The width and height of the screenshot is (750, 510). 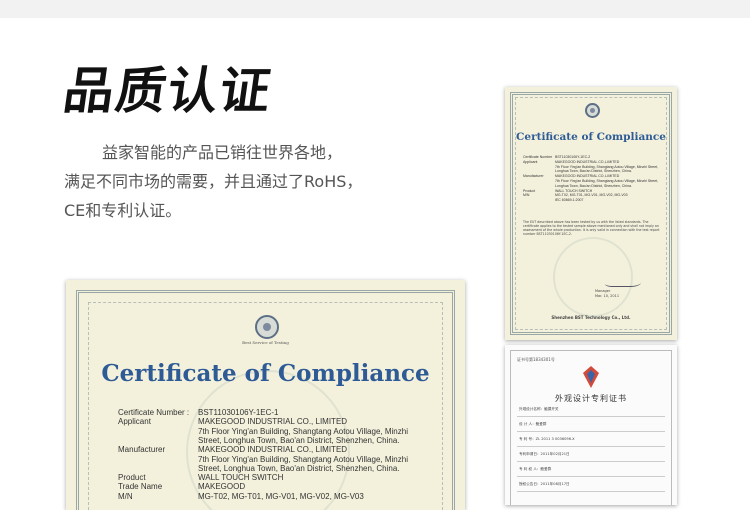 What do you see at coordinates (536, 359) in the screenshot?
I see `patent-number-top: 证书号第1834301号` at bounding box center [536, 359].